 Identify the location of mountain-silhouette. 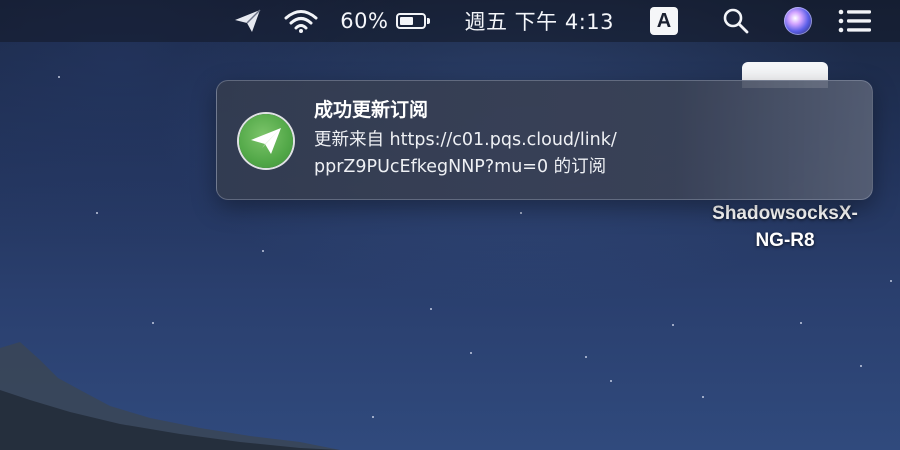
(170, 396).